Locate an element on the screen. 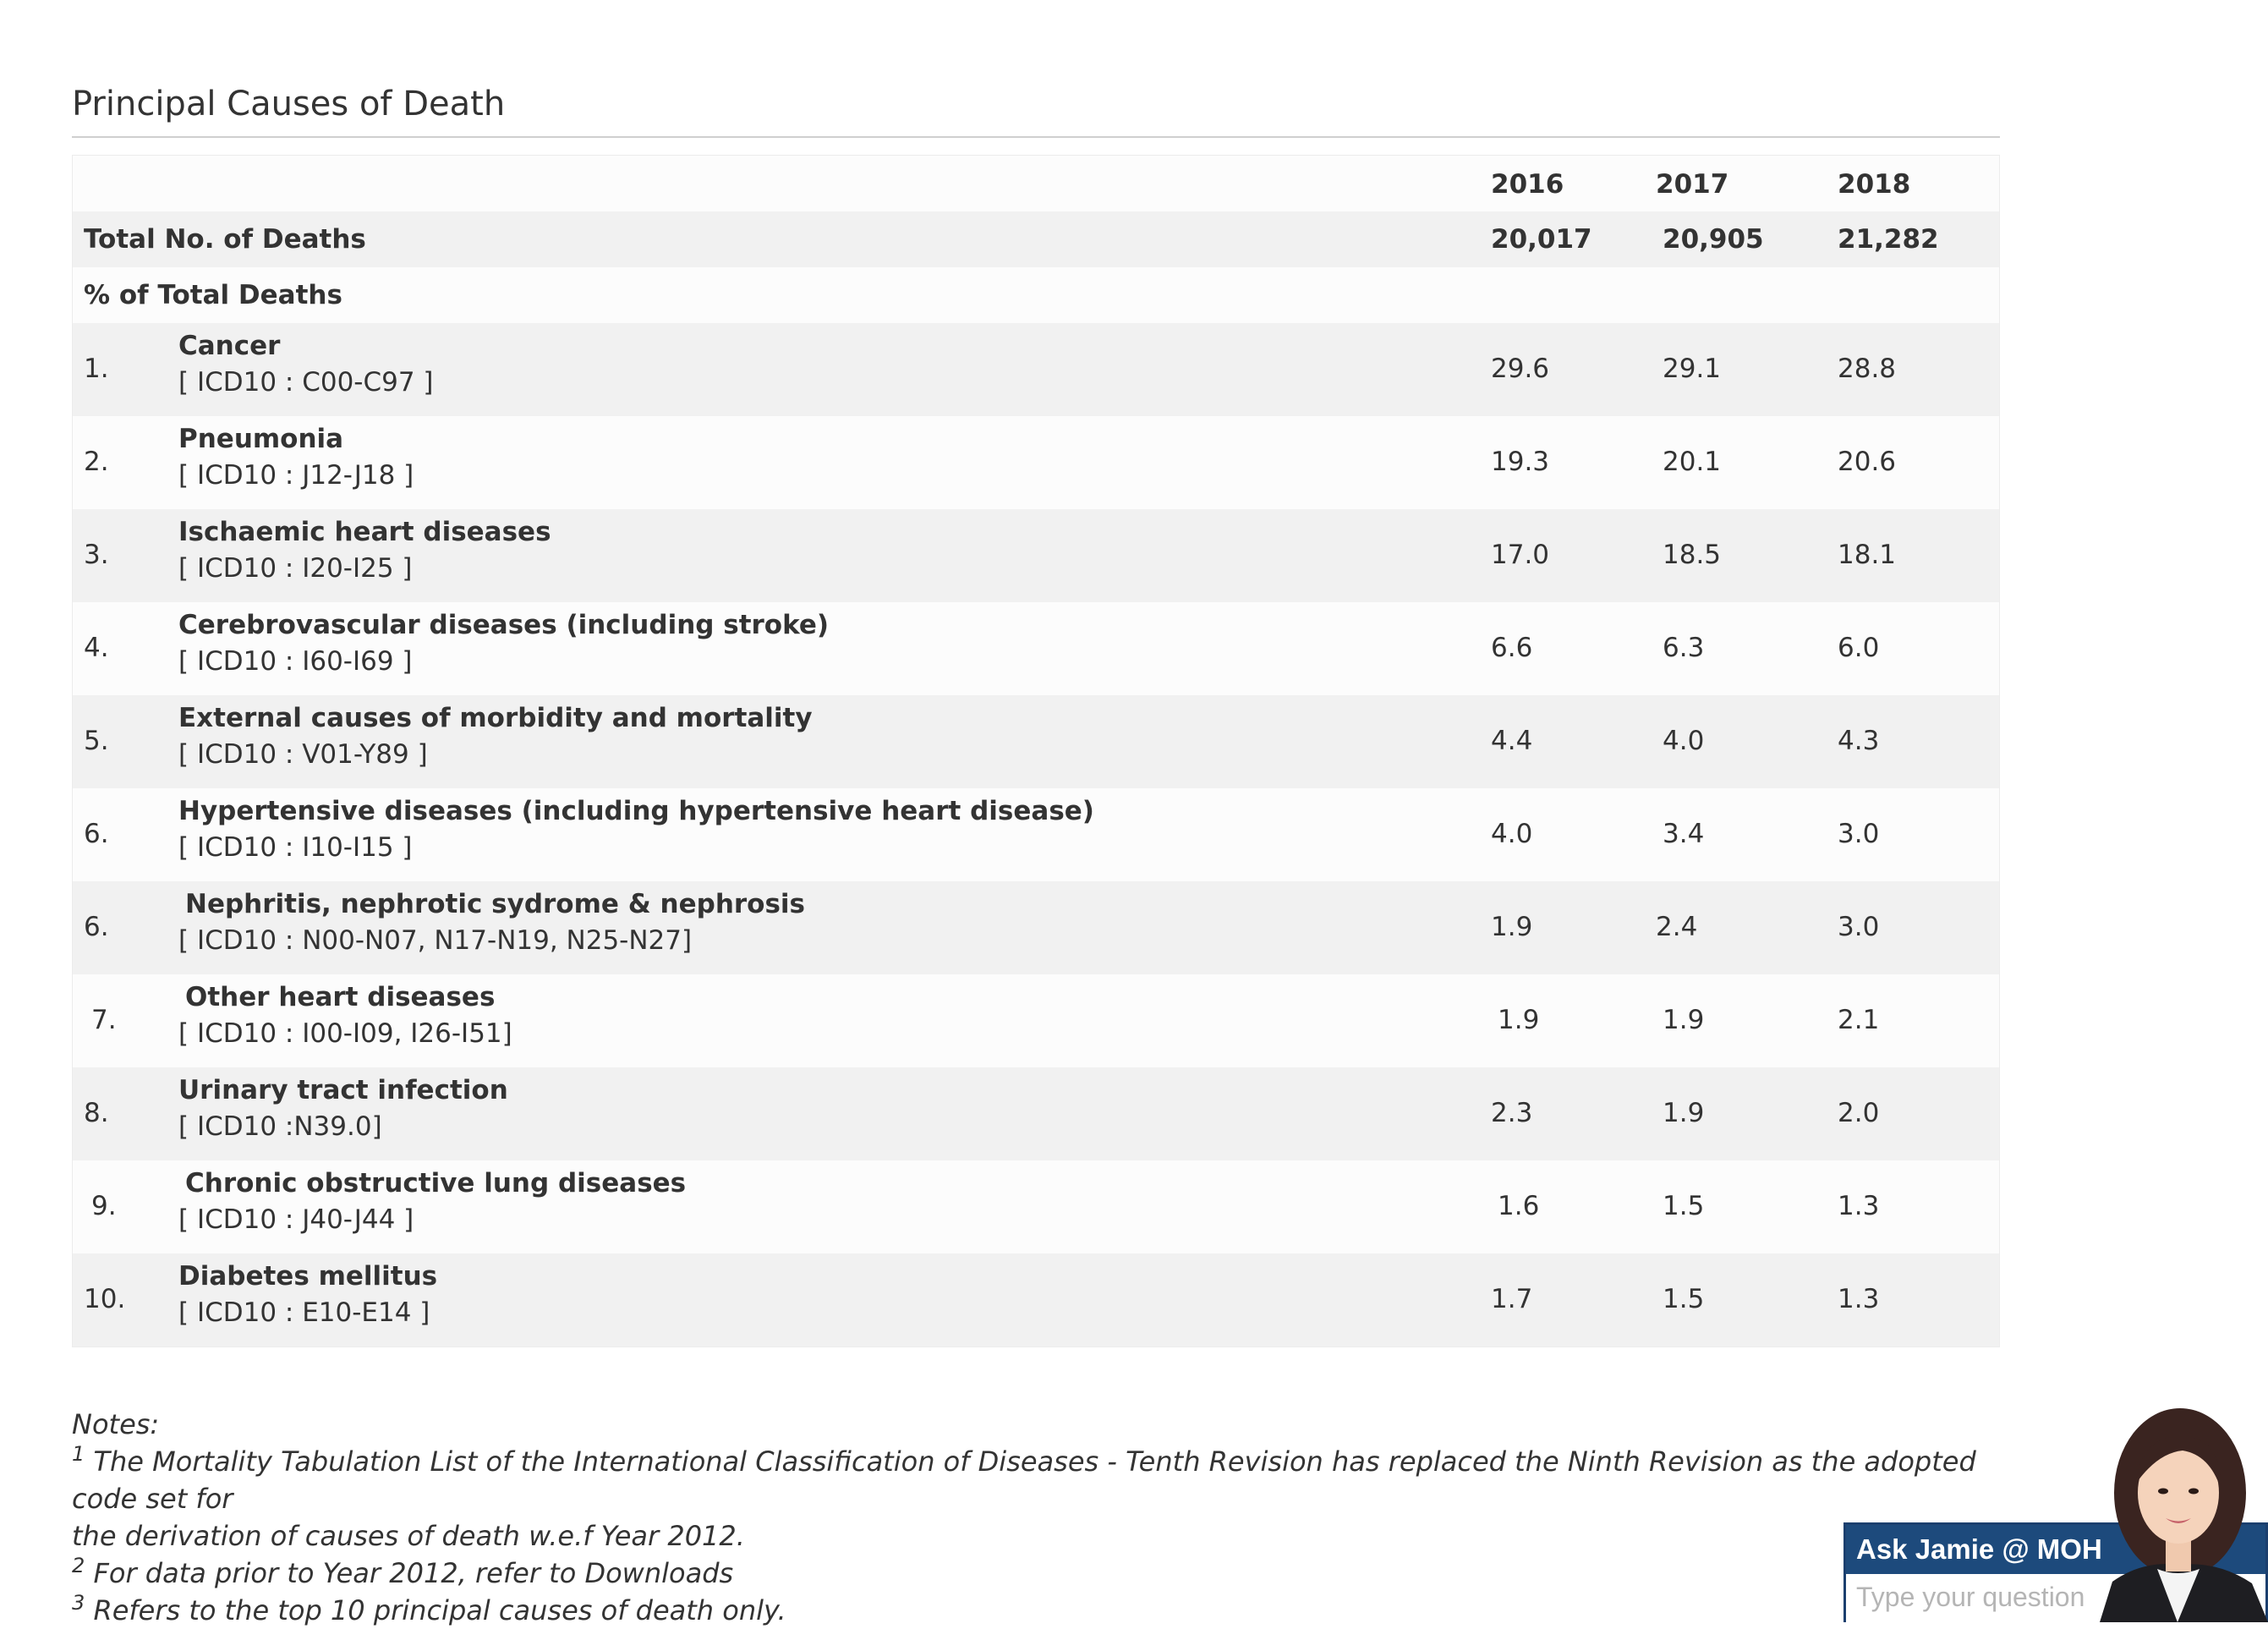  cause-rank: 7. is located at coordinates (104, 1020).